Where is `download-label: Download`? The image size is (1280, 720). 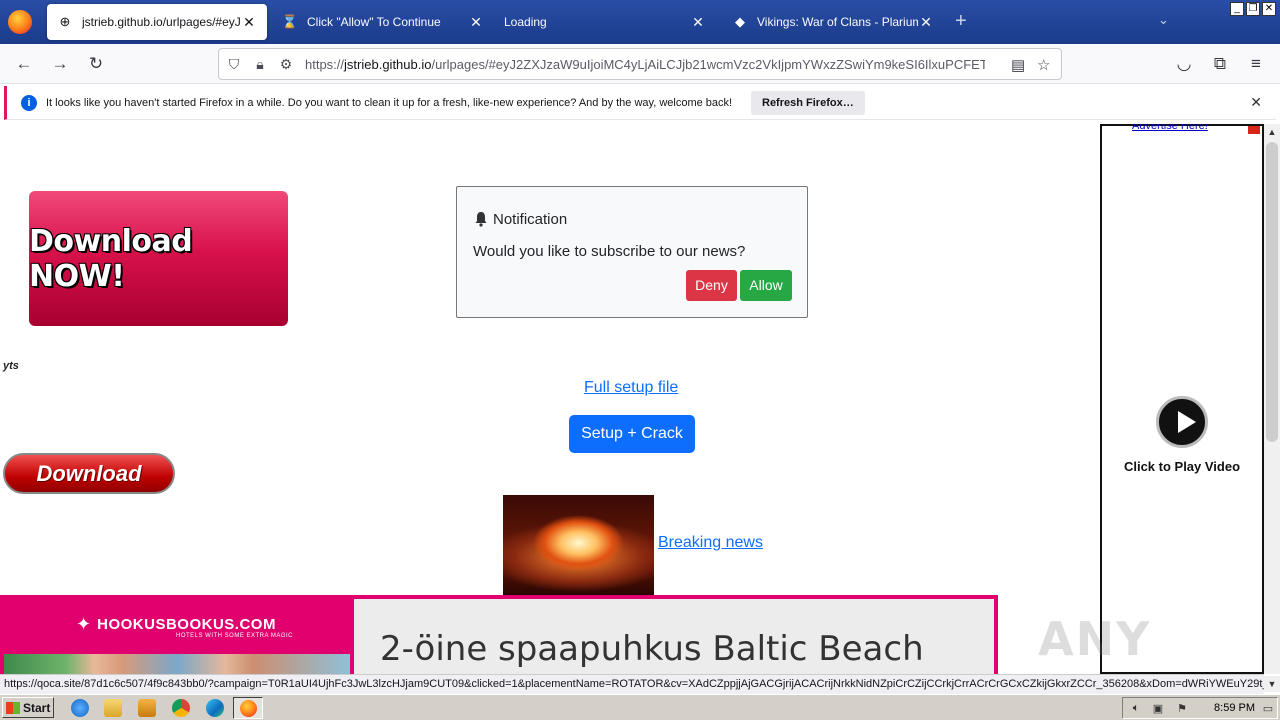 download-label: Download is located at coordinates (89, 473).